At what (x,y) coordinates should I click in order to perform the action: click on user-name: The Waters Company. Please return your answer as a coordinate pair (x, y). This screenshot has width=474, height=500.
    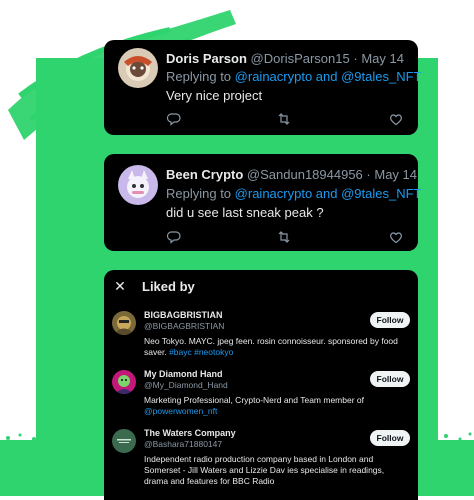
    Looking at the image, I should click on (190, 433).